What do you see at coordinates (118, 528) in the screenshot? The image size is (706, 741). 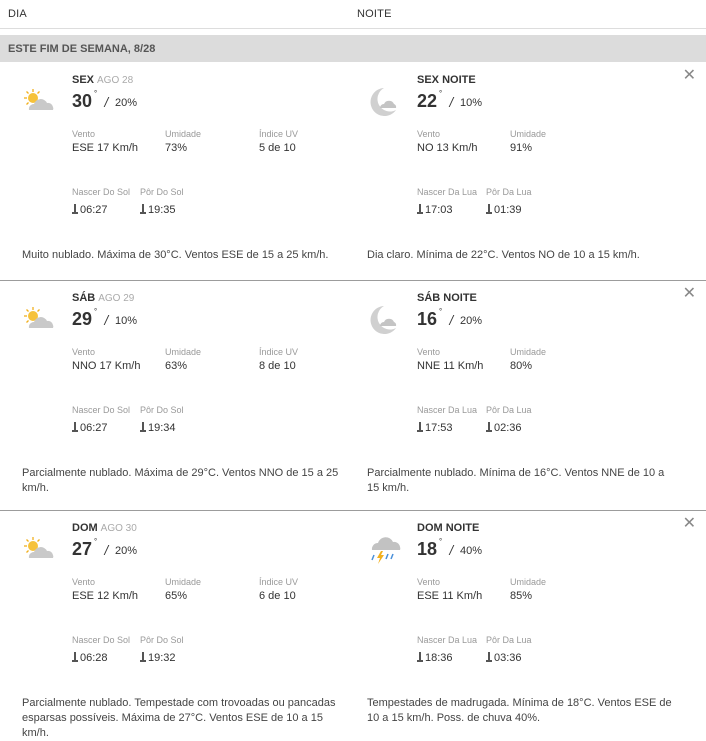 I see `day-date: AGO 30` at bounding box center [118, 528].